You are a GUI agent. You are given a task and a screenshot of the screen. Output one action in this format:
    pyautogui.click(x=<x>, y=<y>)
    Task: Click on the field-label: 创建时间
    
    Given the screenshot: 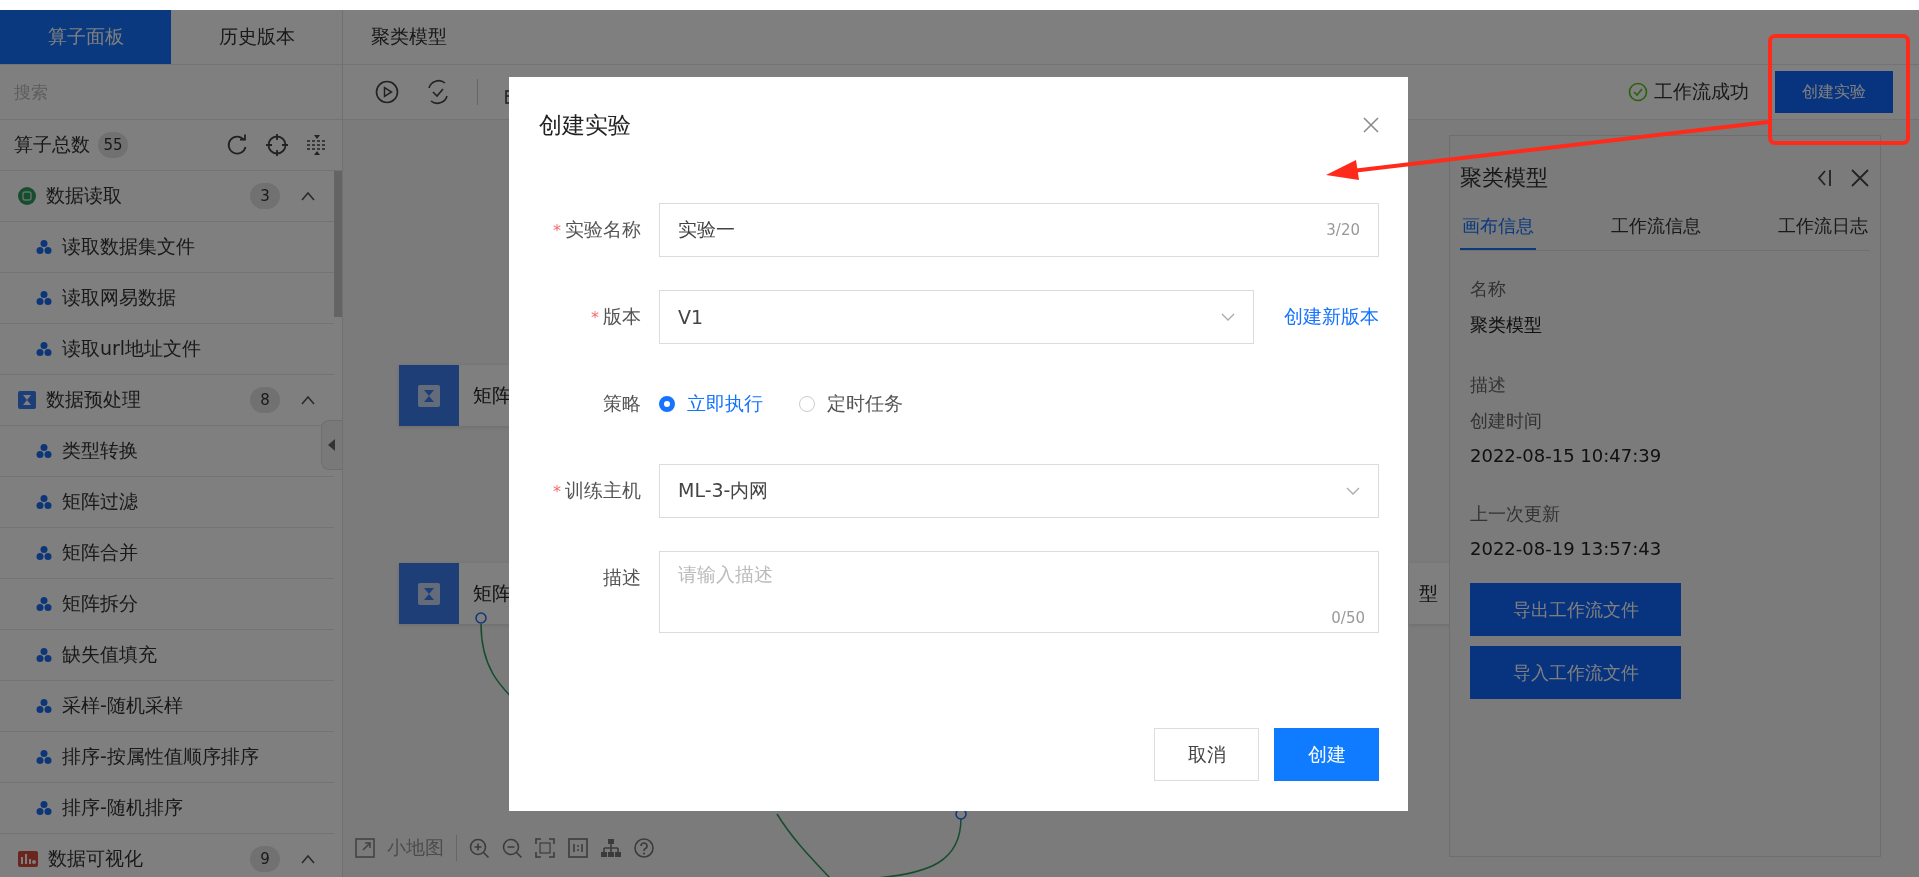 What is the action you would take?
    pyautogui.click(x=1506, y=421)
    